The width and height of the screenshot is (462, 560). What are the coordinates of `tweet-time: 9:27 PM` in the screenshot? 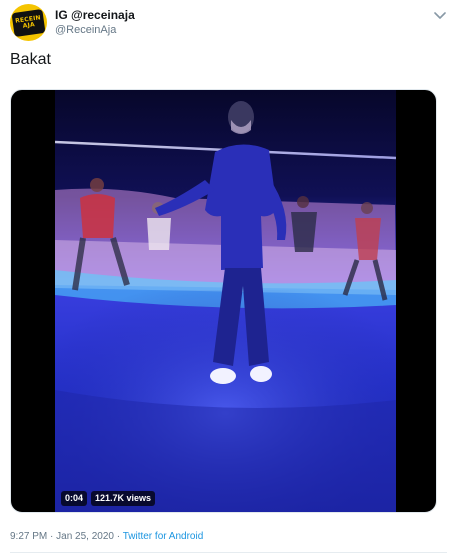 It's located at (28, 536).